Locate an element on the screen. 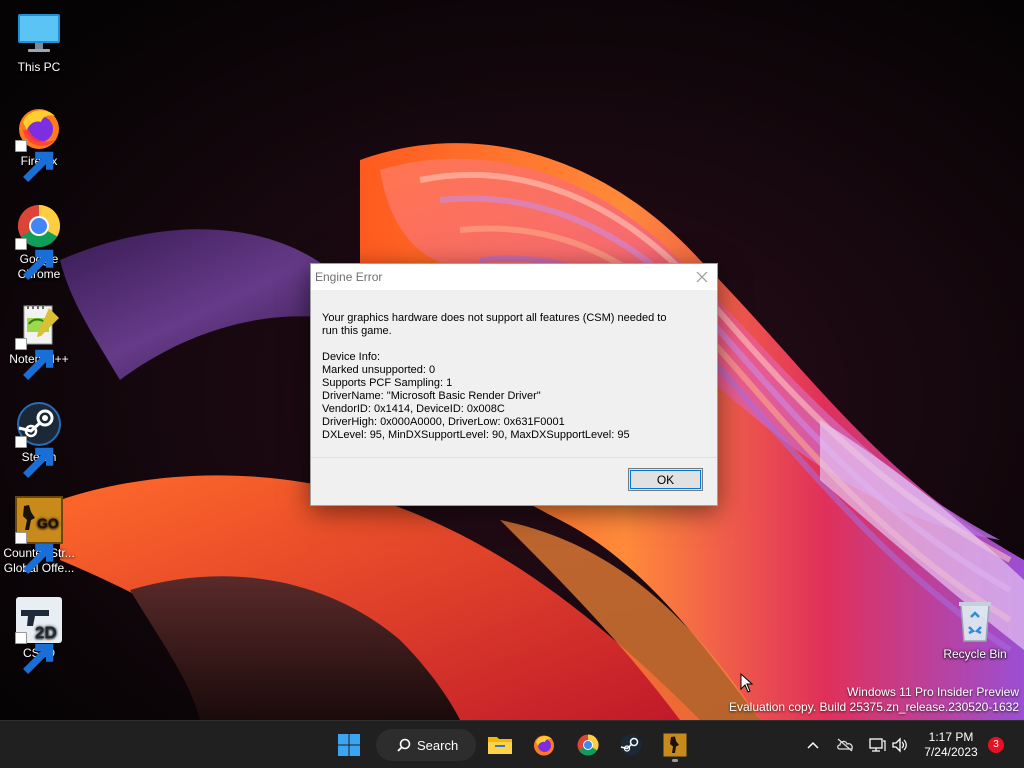  tray-overflow-button is located at coordinates (813, 745).